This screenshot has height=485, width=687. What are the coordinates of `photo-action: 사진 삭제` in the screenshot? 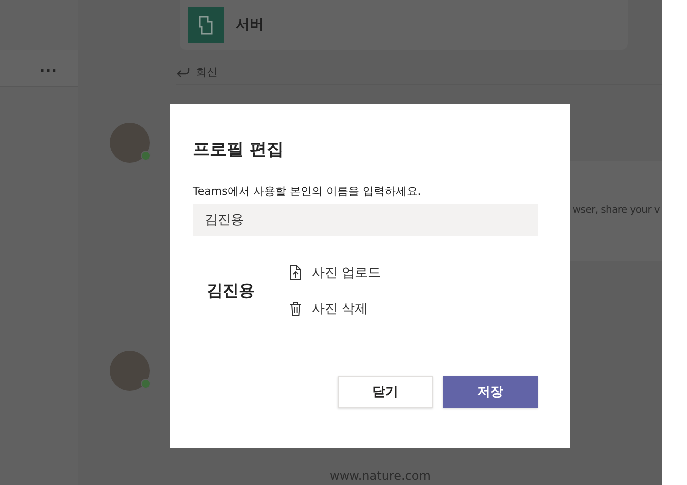 It's located at (336, 309).